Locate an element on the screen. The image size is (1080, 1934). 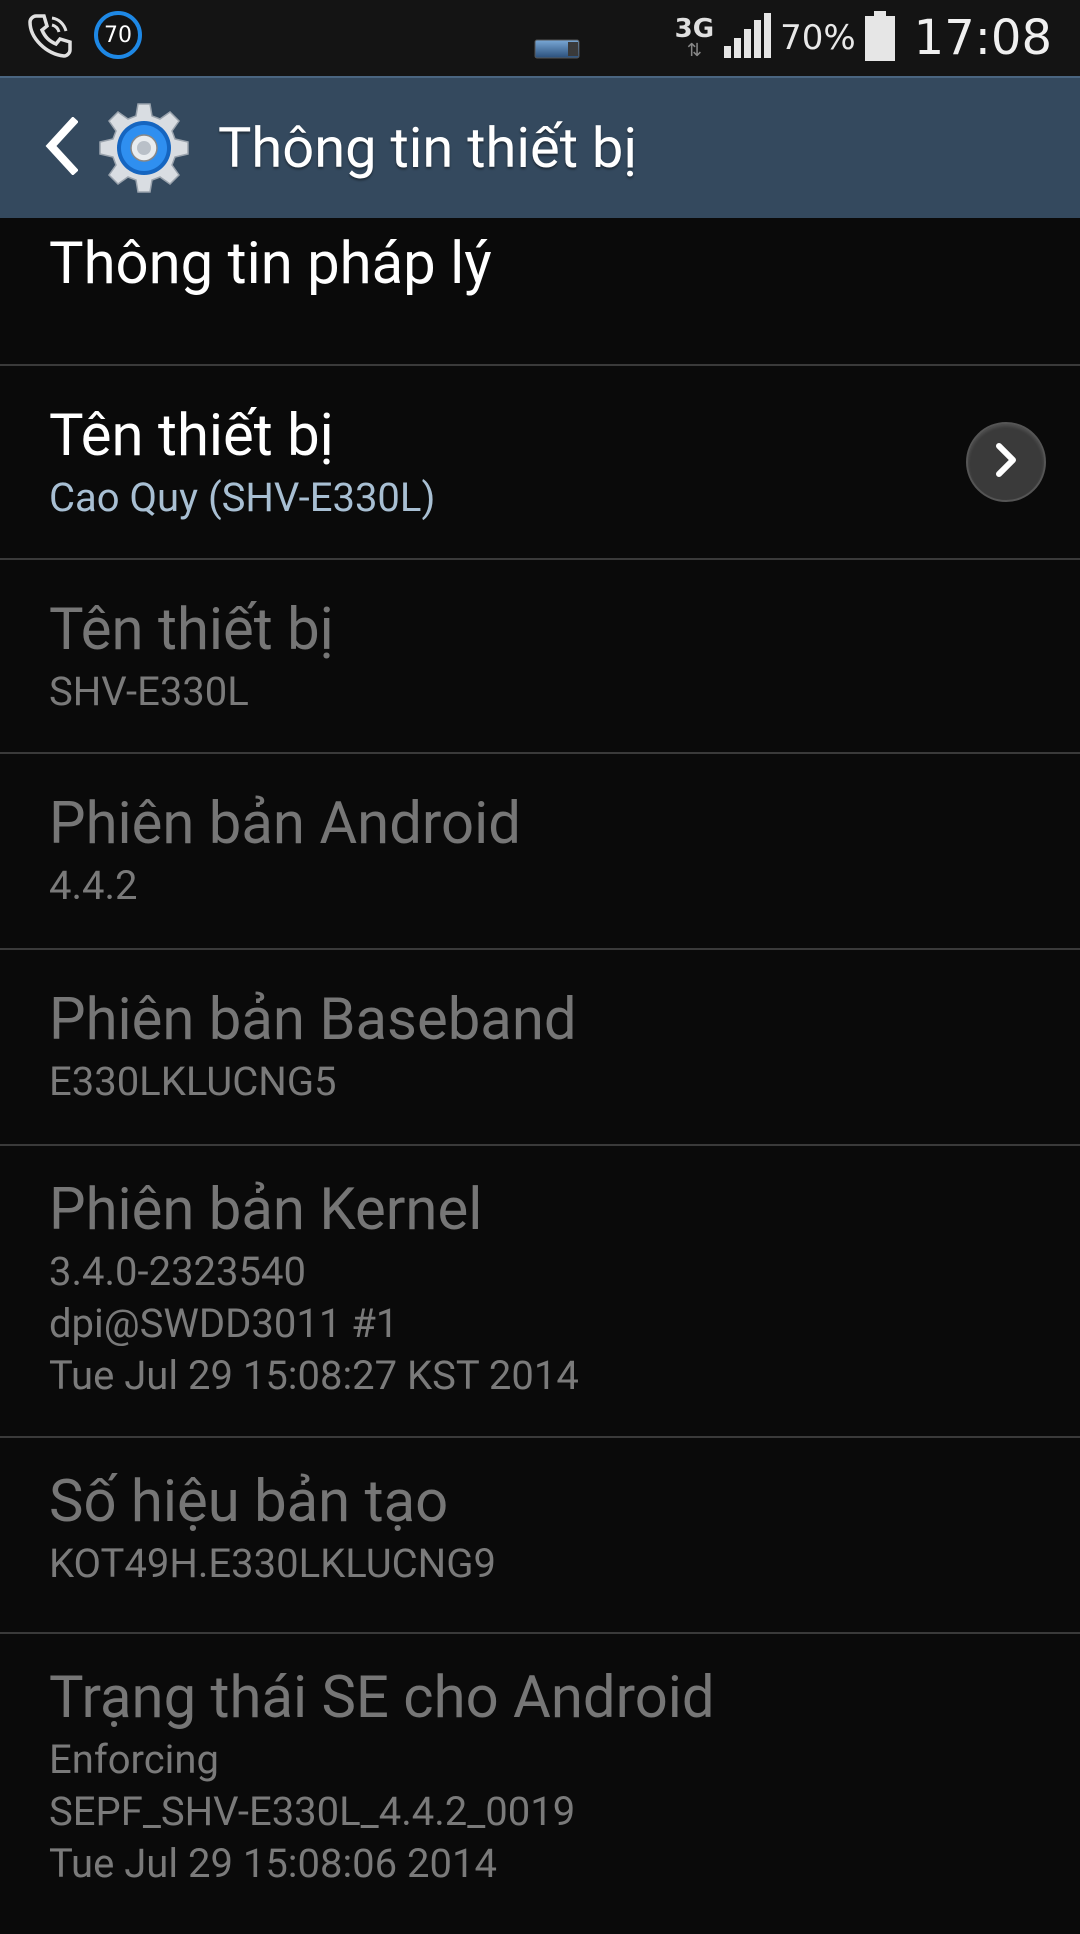
list-item-title: Số hiệu bản tạo is located at coordinates (249, 1502).